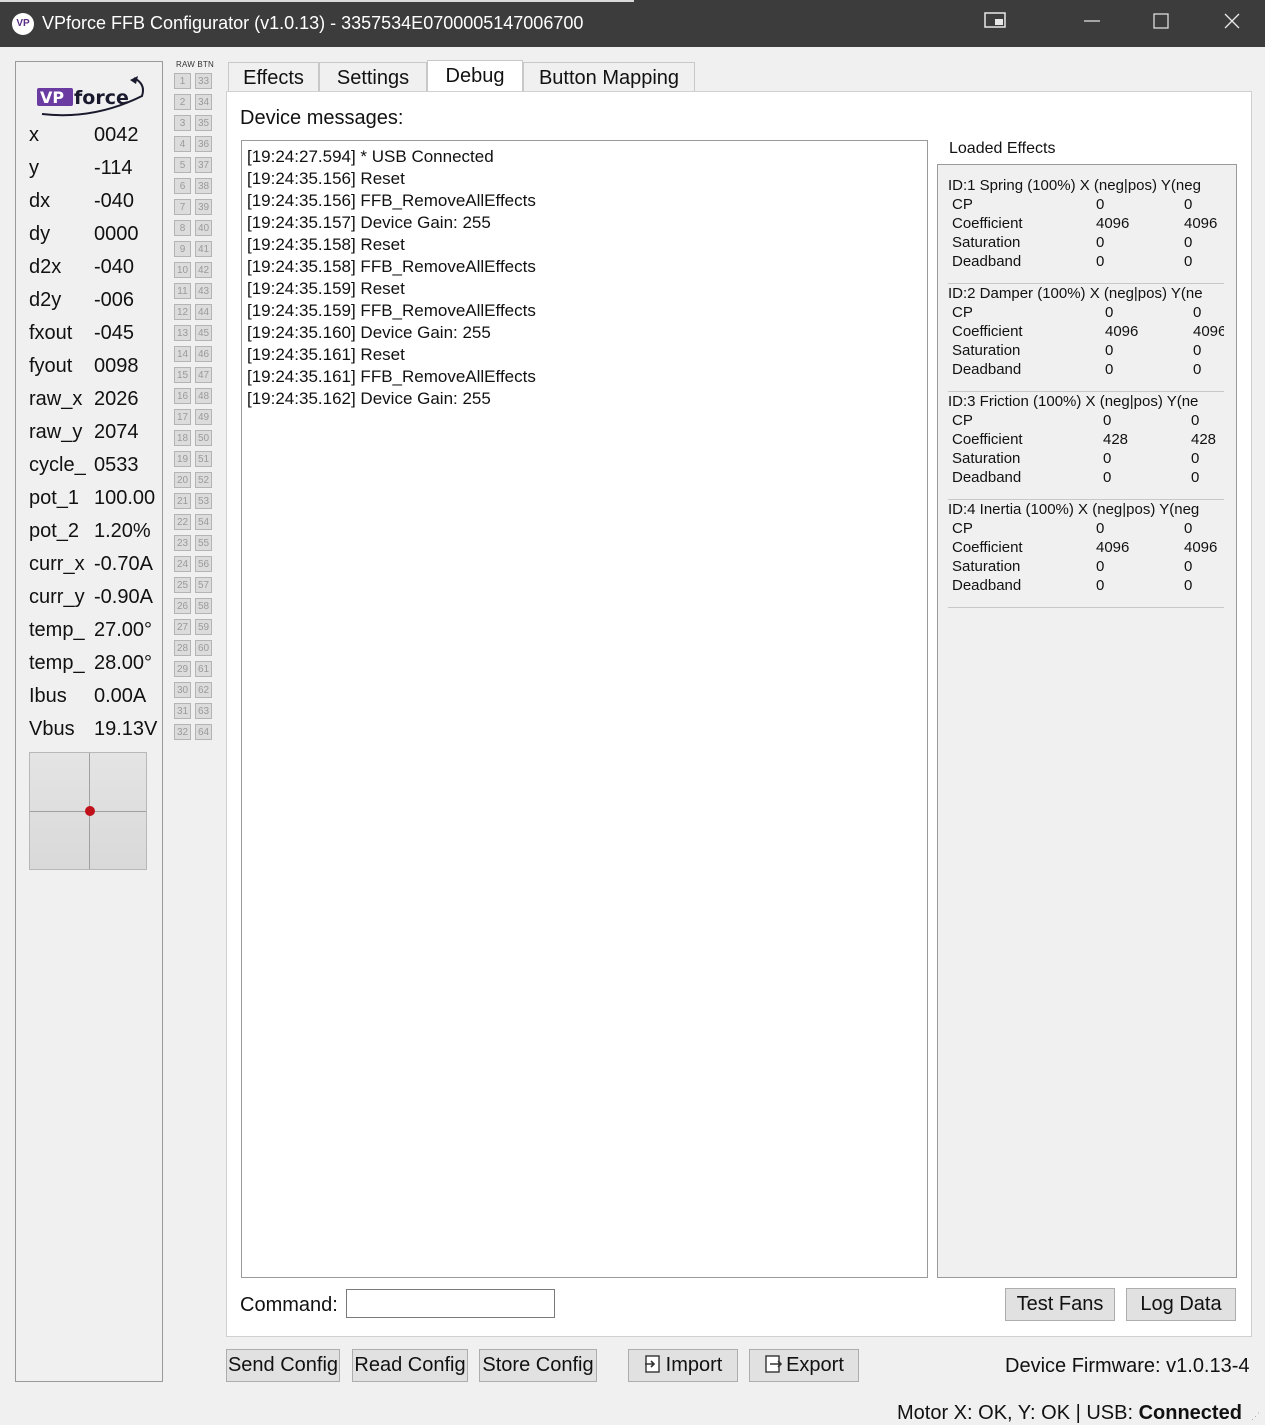 The width and height of the screenshot is (1265, 1425). What do you see at coordinates (391, 310) in the screenshot?
I see `log-message: [19:24:35.159] FFB_RemoveAllEffects` at bounding box center [391, 310].